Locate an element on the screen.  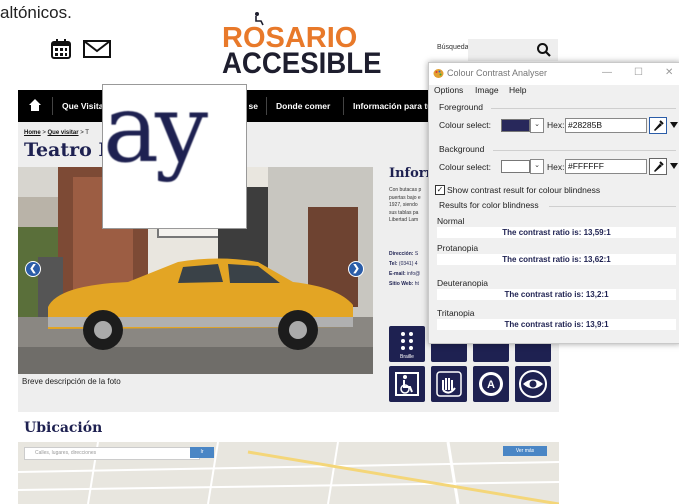
svg-text: A is located at coordinates (491, 385).